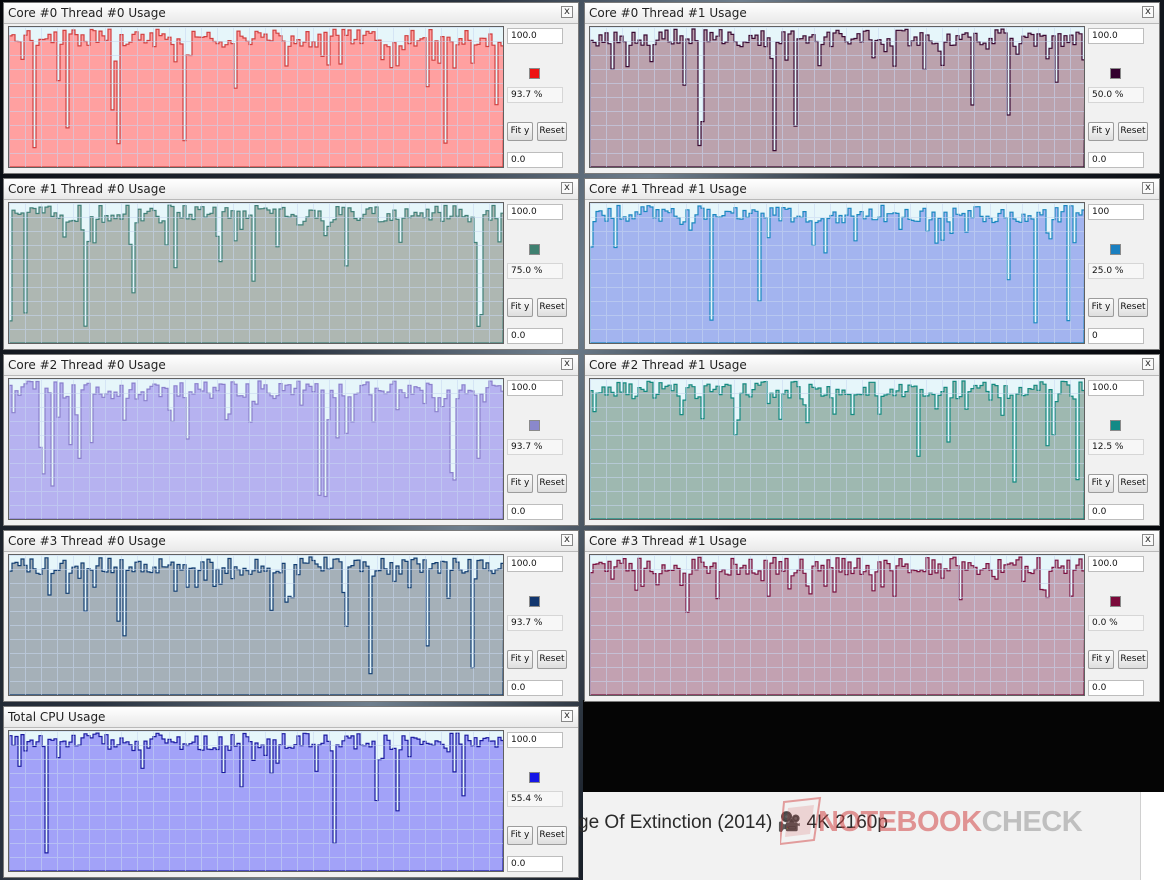  Describe the element at coordinates (87, 13) in the screenshot. I see `window-title: Core #0 Thread #0 Usage` at that location.